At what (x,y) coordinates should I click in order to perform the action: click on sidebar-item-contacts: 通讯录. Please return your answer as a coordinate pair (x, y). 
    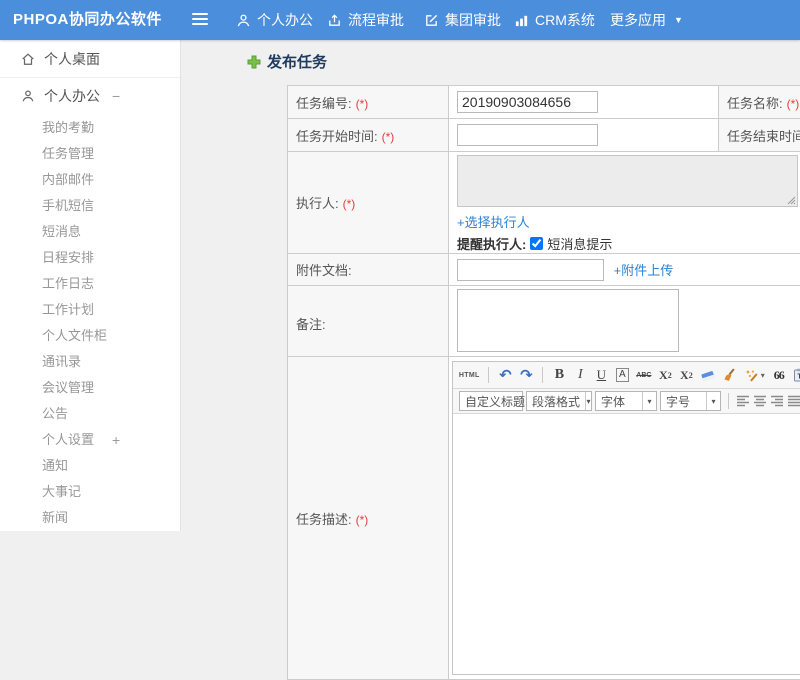
    Looking at the image, I should click on (90, 362).